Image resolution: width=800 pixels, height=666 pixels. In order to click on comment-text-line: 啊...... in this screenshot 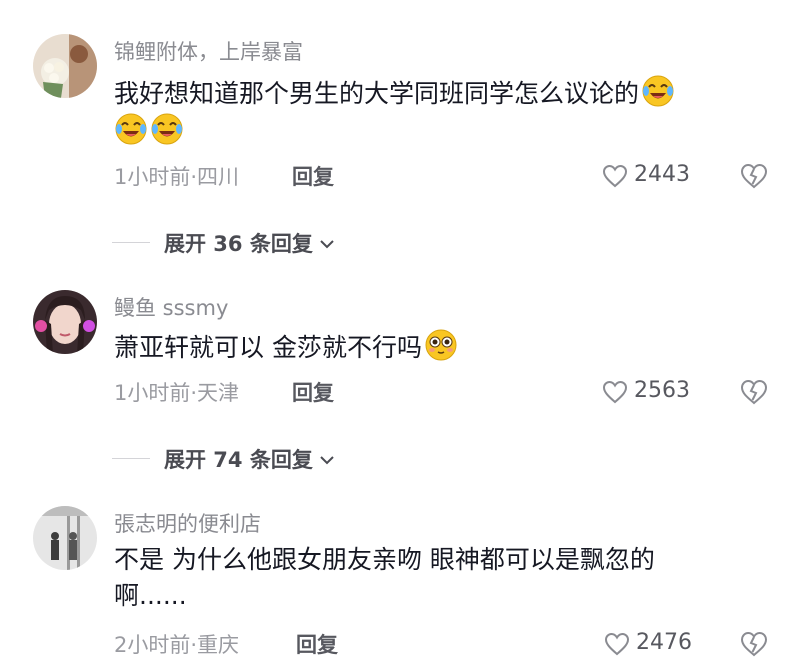, I will do `click(150, 595)`.